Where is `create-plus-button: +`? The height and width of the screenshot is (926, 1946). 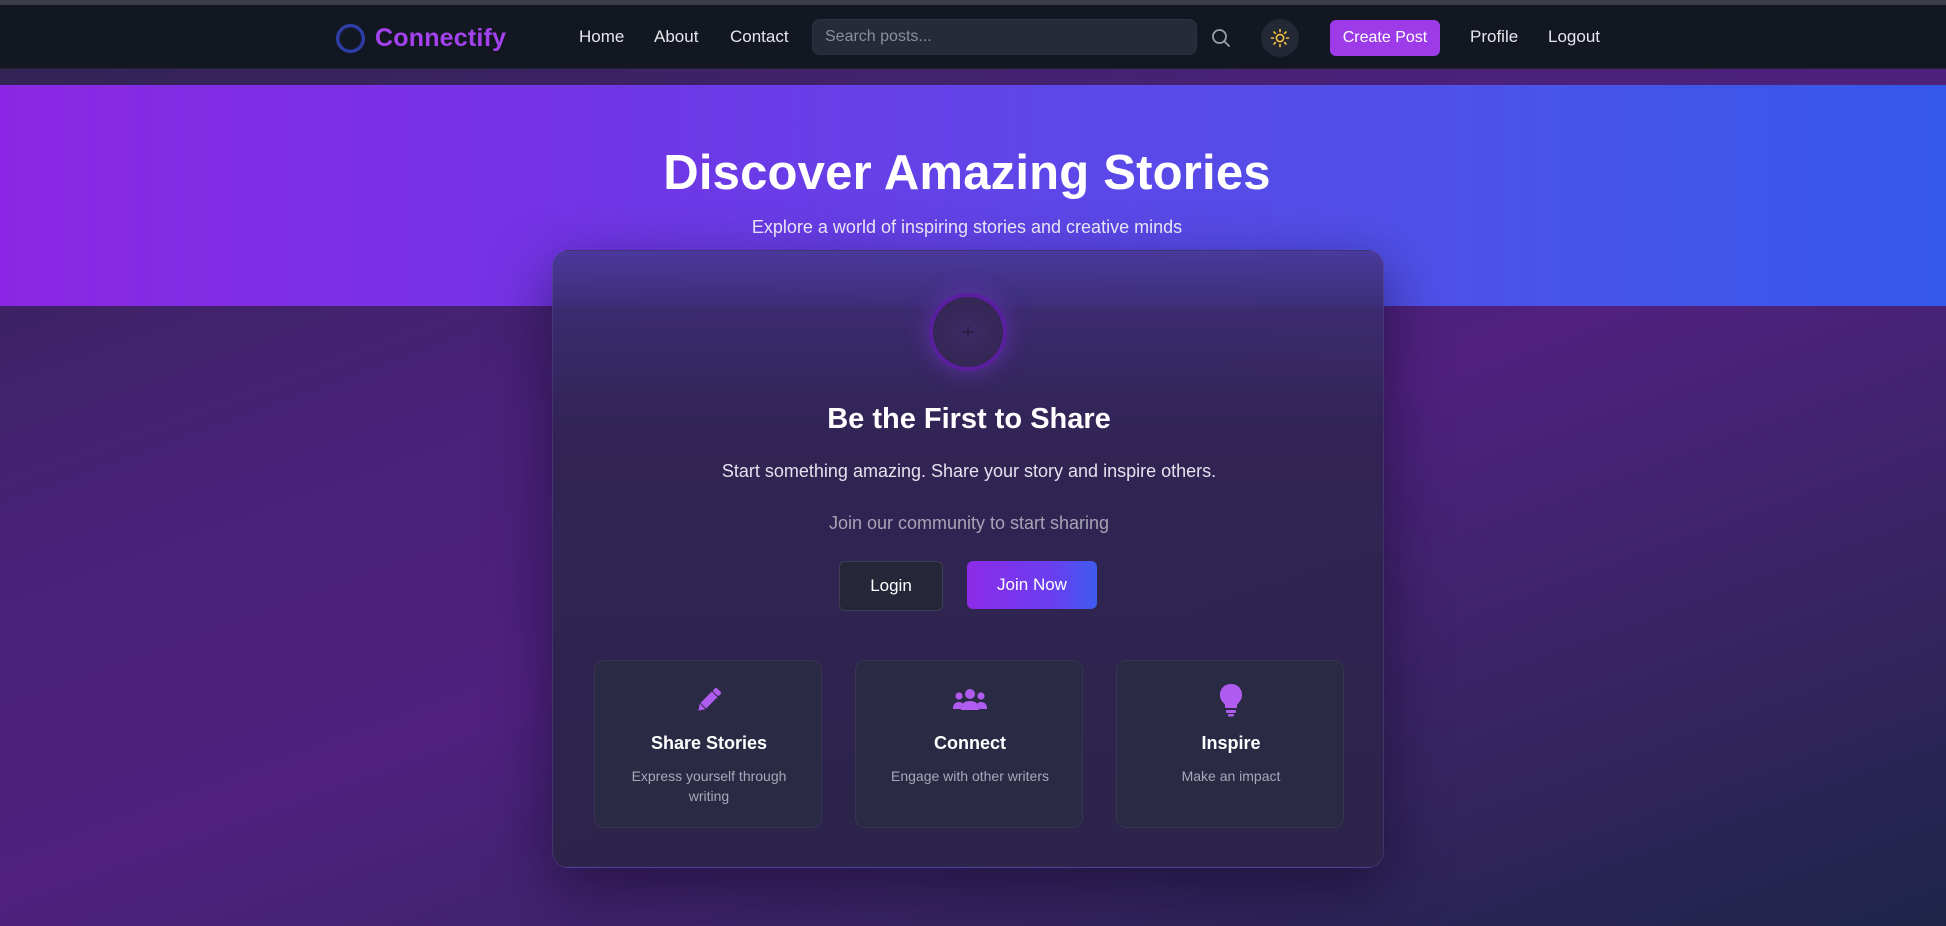
create-plus-button: + is located at coordinates (968, 332).